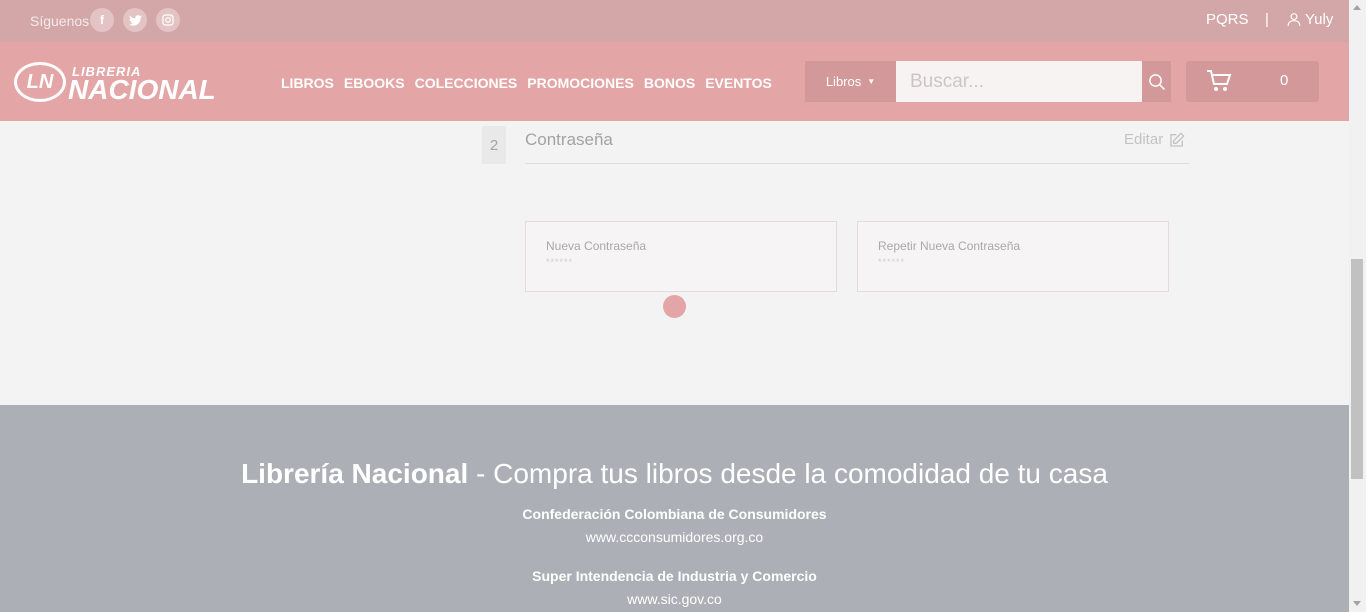  I want to click on menu-item-libros: LIBROS, so click(307, 83).